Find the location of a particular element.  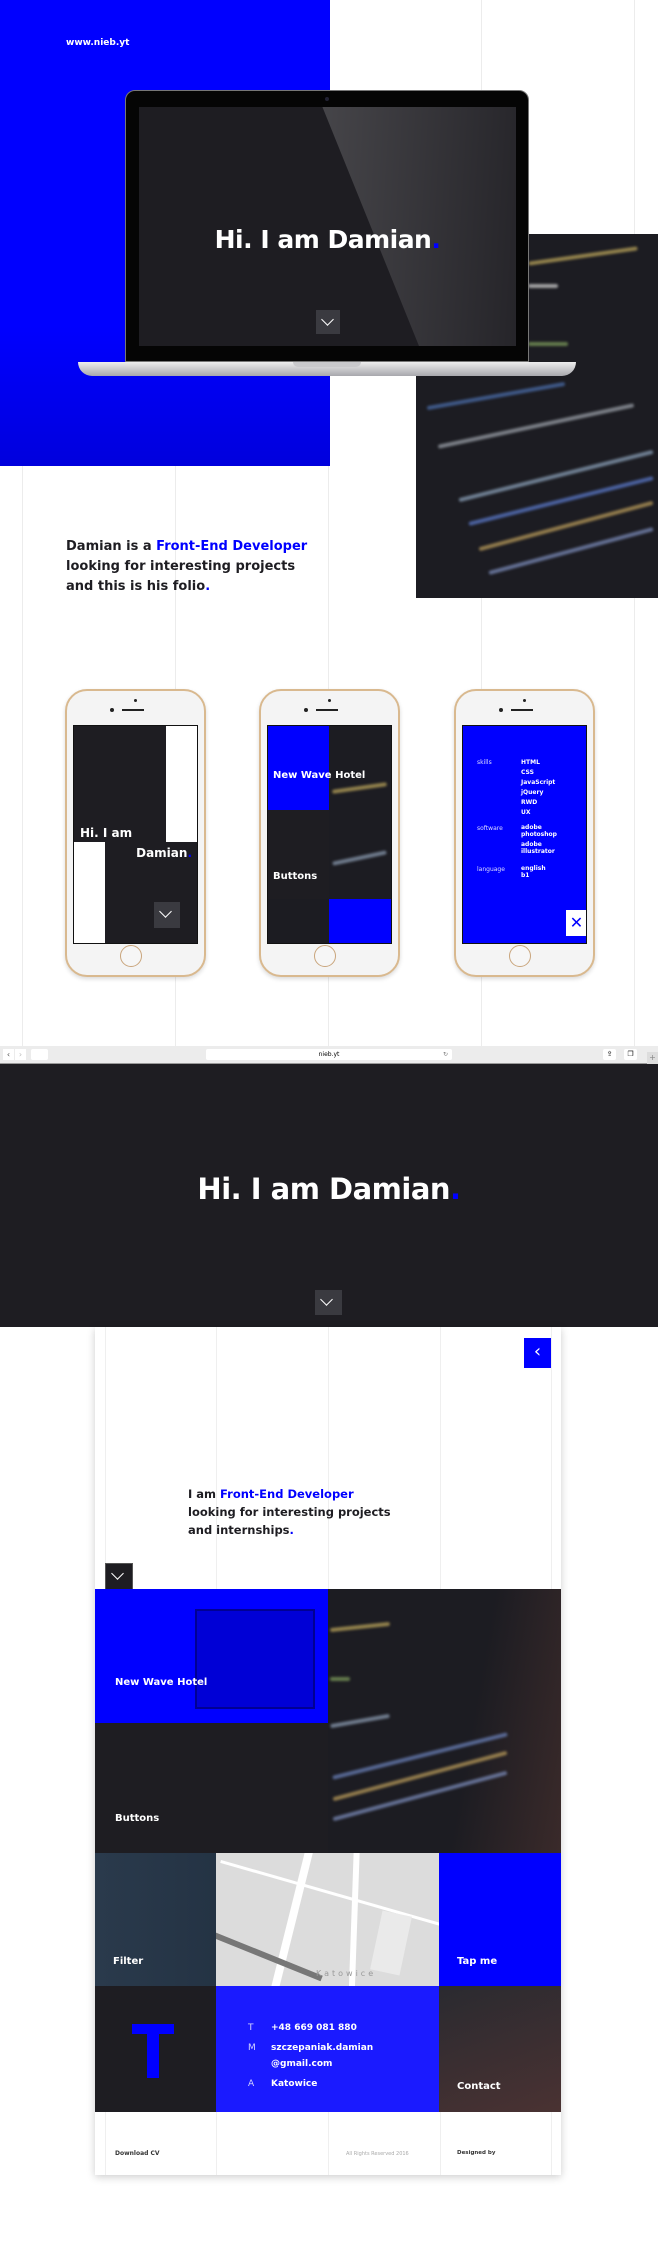

close-icon: ✕ is located at coordinates (576, 923).